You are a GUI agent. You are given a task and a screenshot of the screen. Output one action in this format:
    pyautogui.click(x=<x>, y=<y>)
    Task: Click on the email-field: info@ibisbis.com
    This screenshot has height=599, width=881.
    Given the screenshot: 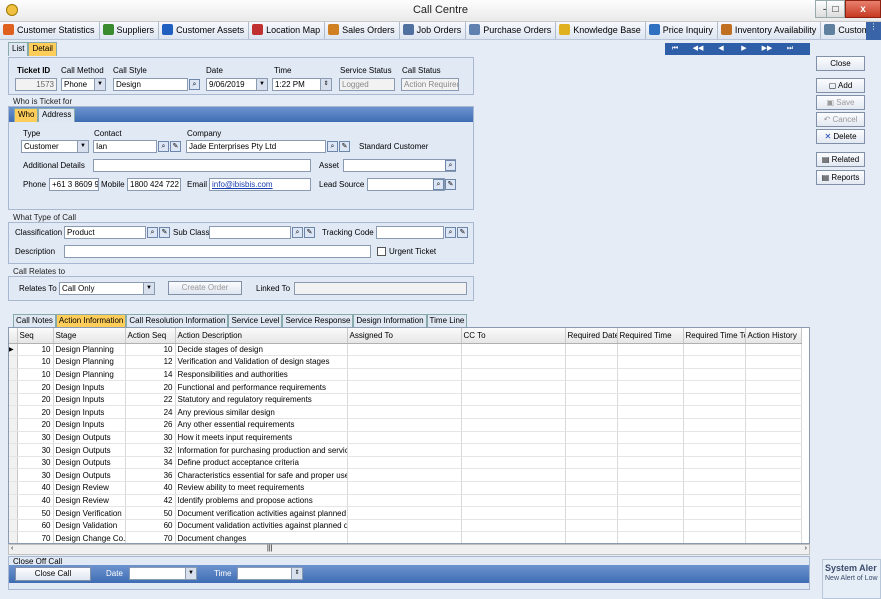 What is the action you would take?
    pyautogui.click(x=260, y=184)
    